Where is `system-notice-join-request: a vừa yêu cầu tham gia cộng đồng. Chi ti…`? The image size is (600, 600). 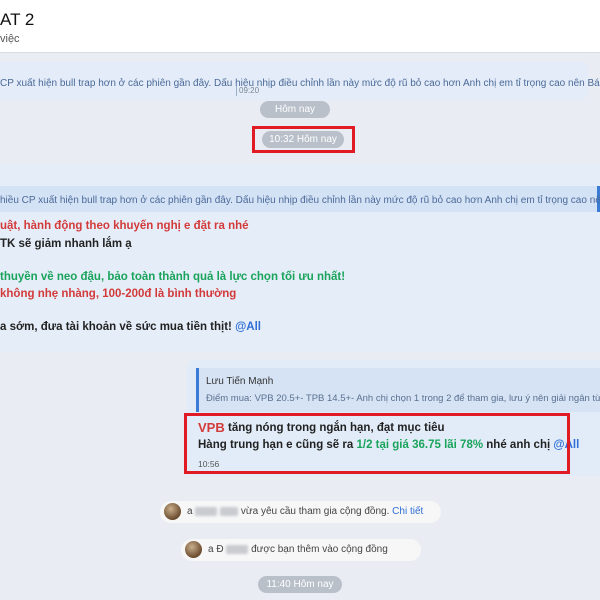 system-notice-join-request: a vừa yêu cầu tham gia cộng đồng. Chi ti… is located at coordinates (300, 512).